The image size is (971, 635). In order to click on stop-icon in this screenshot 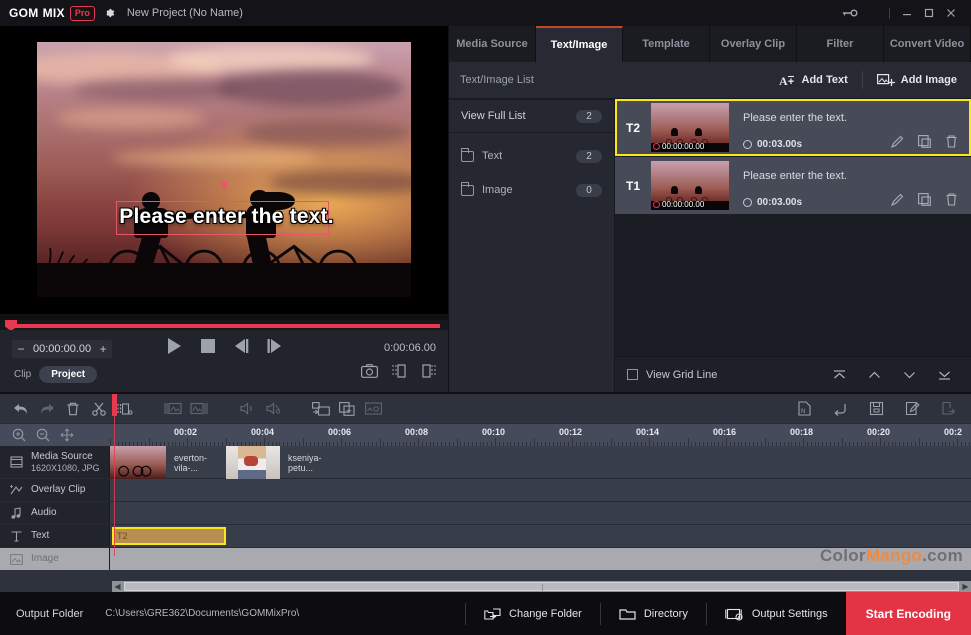, I will do `click(208, 346)`.